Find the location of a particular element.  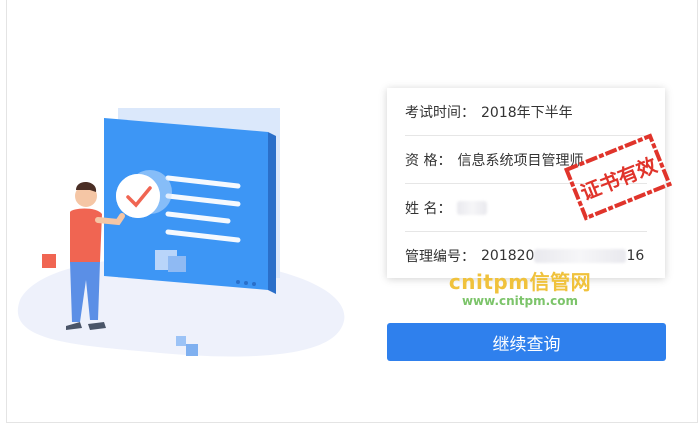

management-number-label: 管理编号： is located at coordinates (440, 256).